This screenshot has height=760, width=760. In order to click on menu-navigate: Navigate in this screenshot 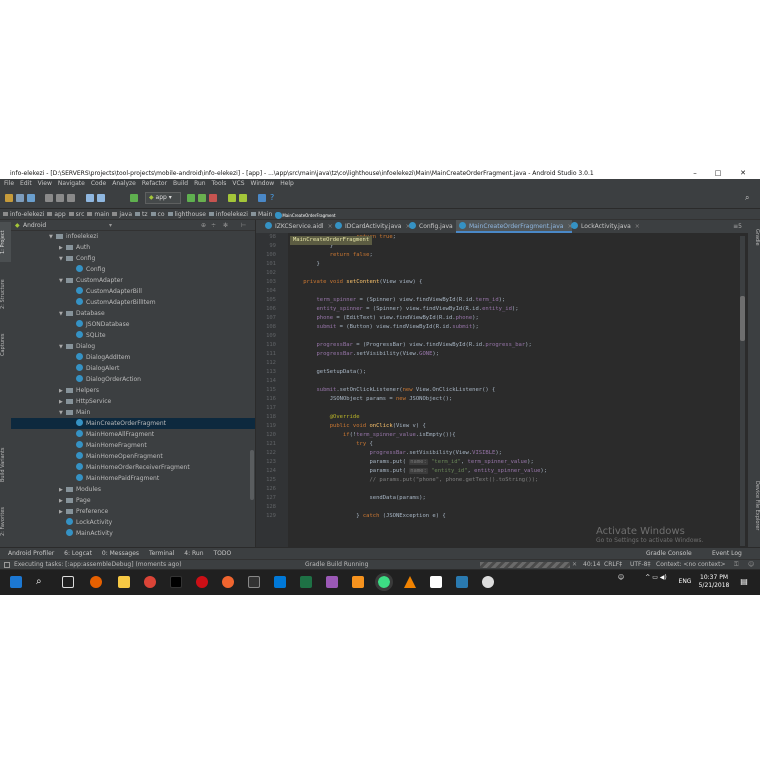, I will do `click(71, 183)`.